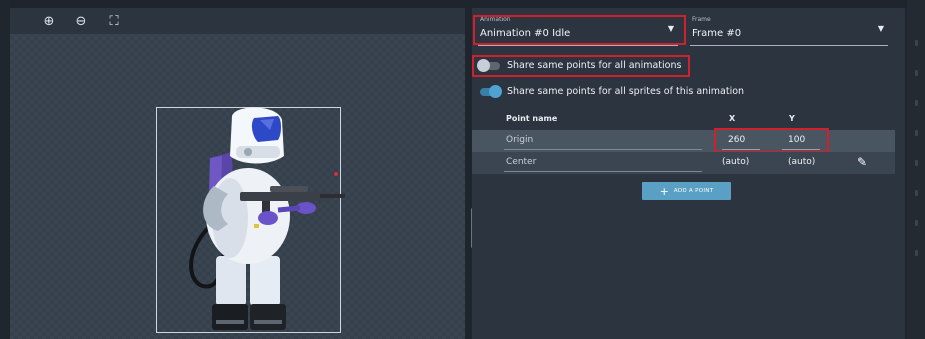  What do you see at coordinates (789, 29) in the screenshot?
I see `frame-select: Frame Frame #0 ▼` at bounding box center [789, 29].